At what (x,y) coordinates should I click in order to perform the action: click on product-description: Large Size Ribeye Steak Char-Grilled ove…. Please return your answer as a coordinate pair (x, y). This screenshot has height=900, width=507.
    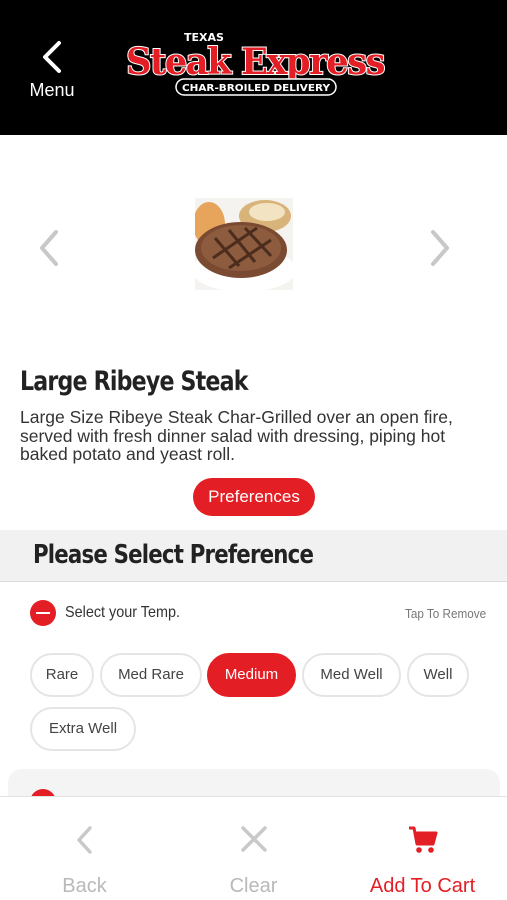
    Looking at the image, I should click on (236, 435).